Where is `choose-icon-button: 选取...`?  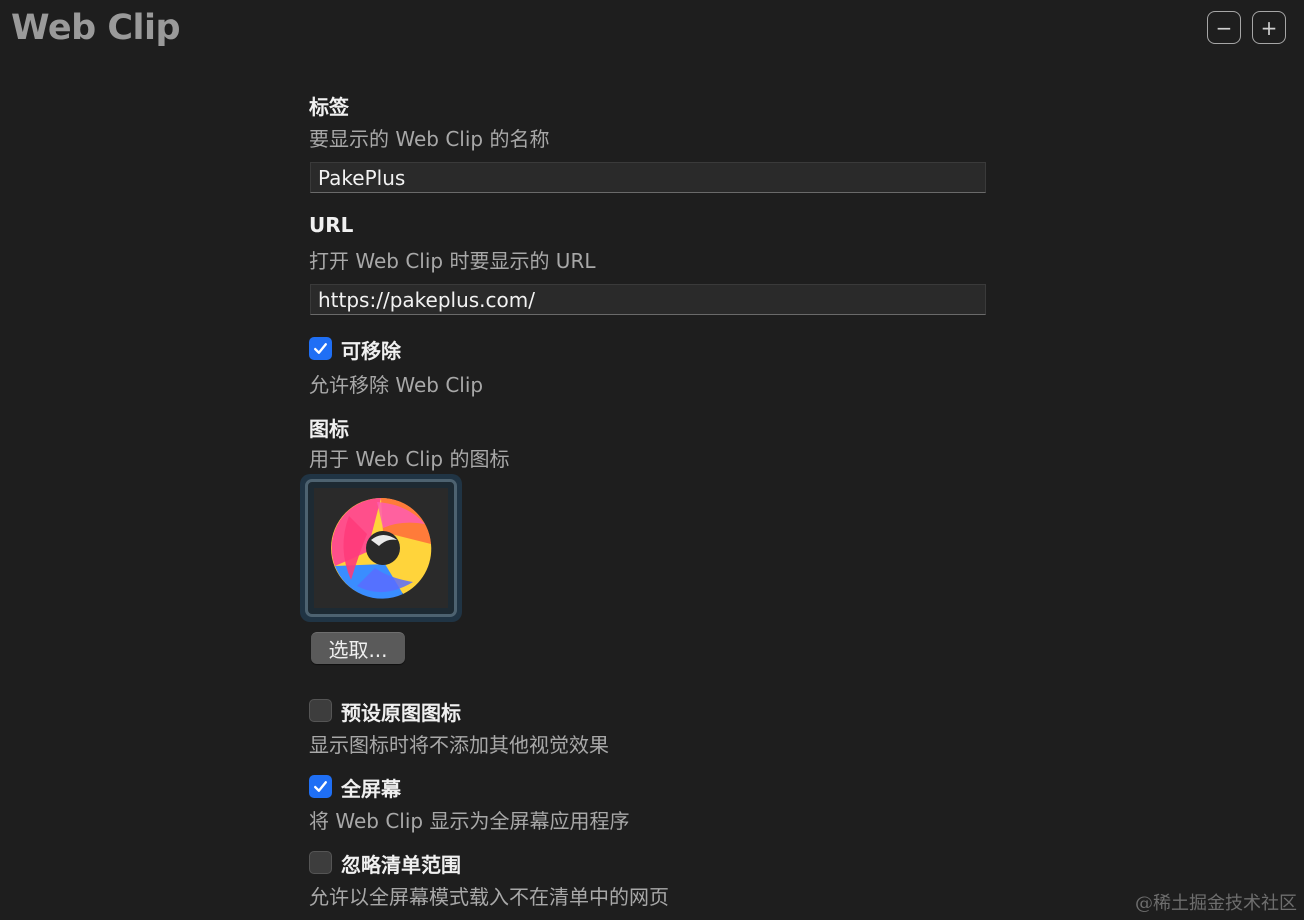
choose-icon-button: 选取... is located at coordinates (358, 648).